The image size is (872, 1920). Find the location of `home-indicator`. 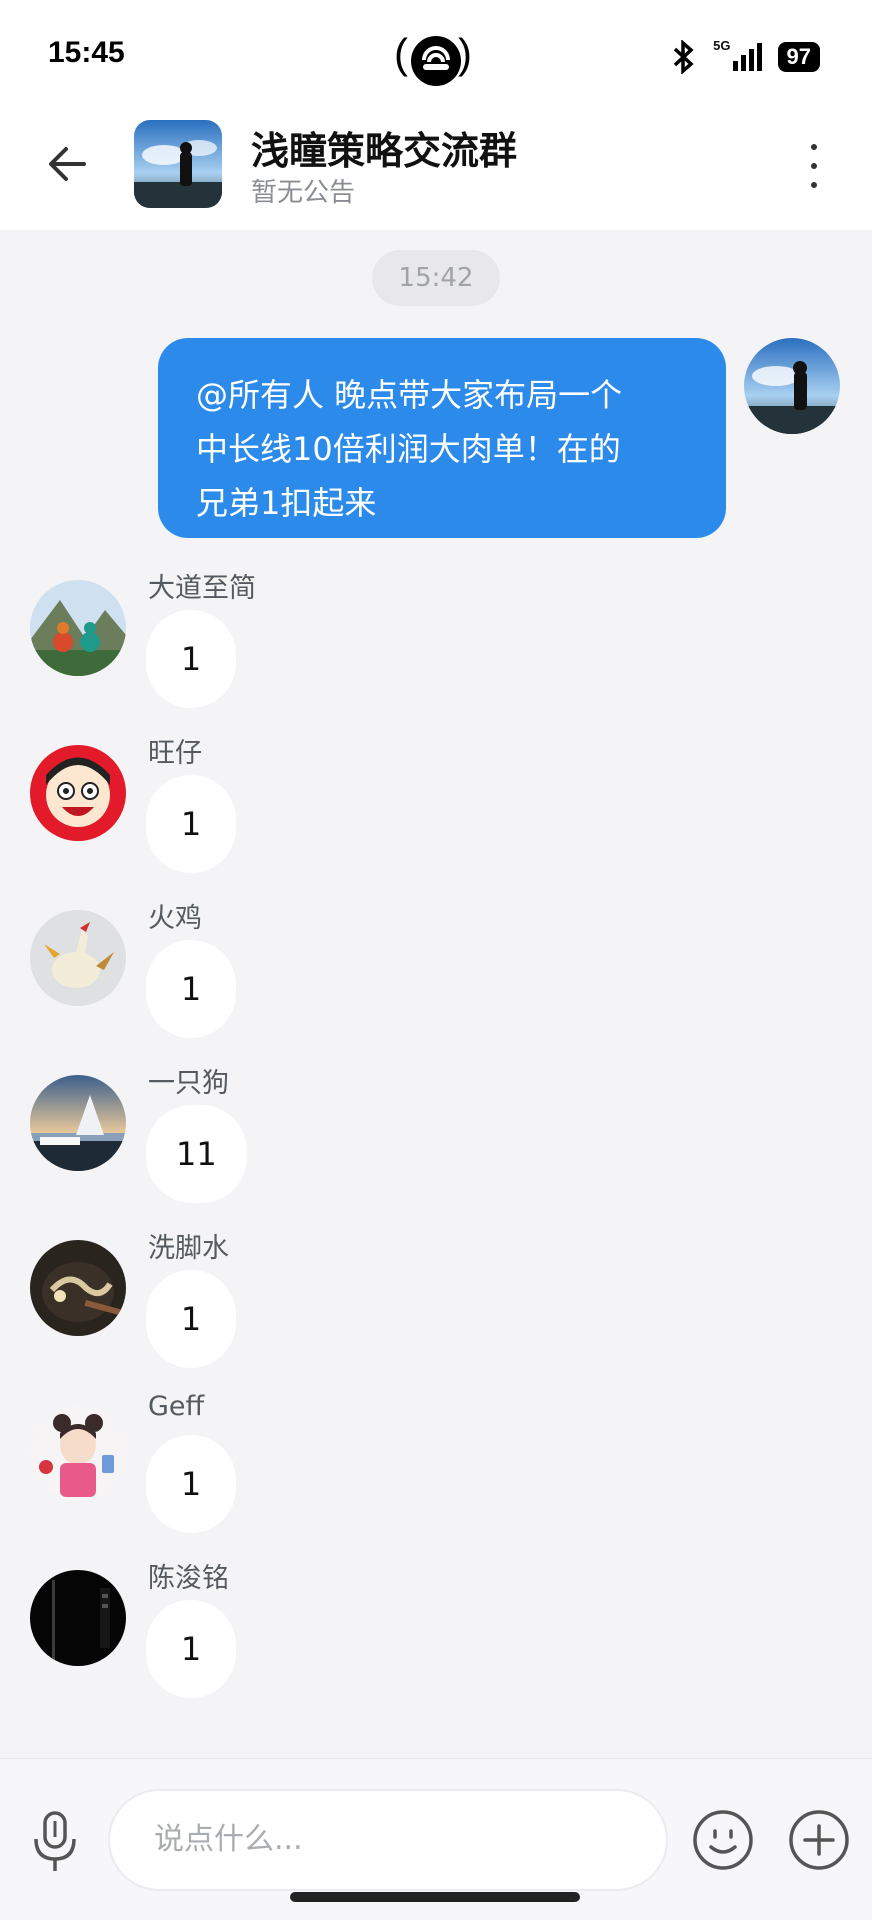

home-indicator is located at coordinates (435, 1897).